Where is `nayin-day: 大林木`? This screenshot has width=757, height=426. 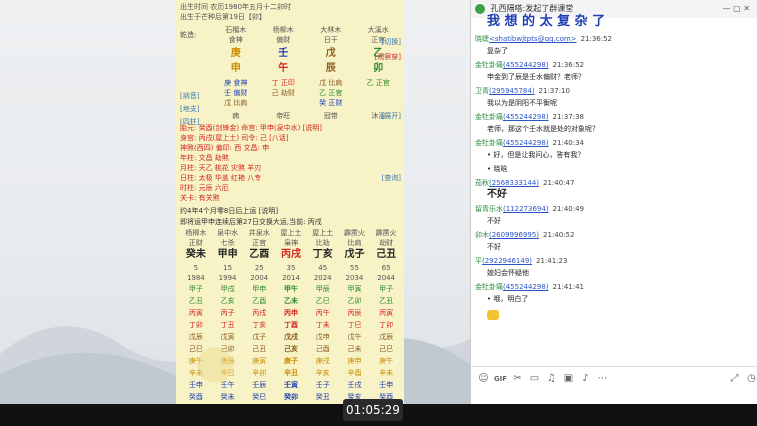
nayin-day: 大林木 is located at coordinates (331, 30).